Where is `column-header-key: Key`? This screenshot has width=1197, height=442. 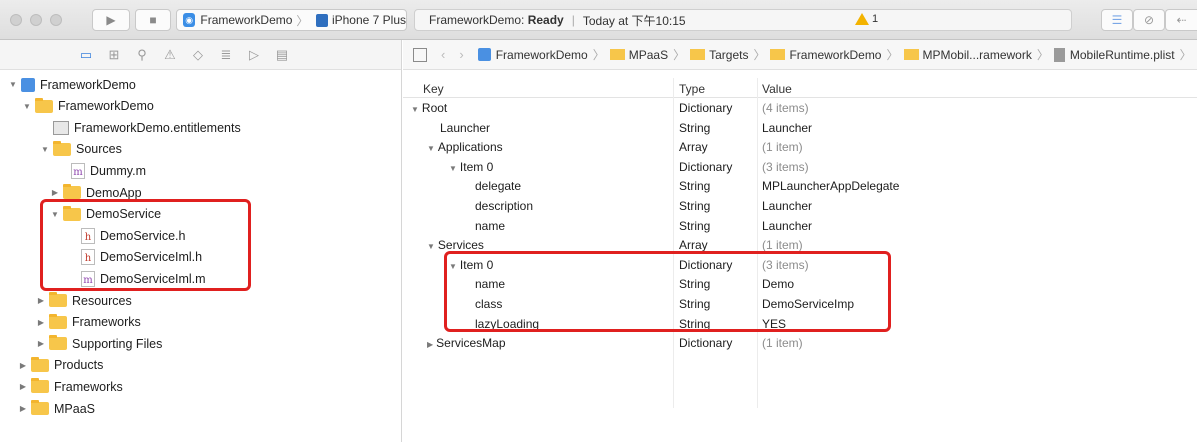 column-header-key: Key is located at coordinates (433, 89).